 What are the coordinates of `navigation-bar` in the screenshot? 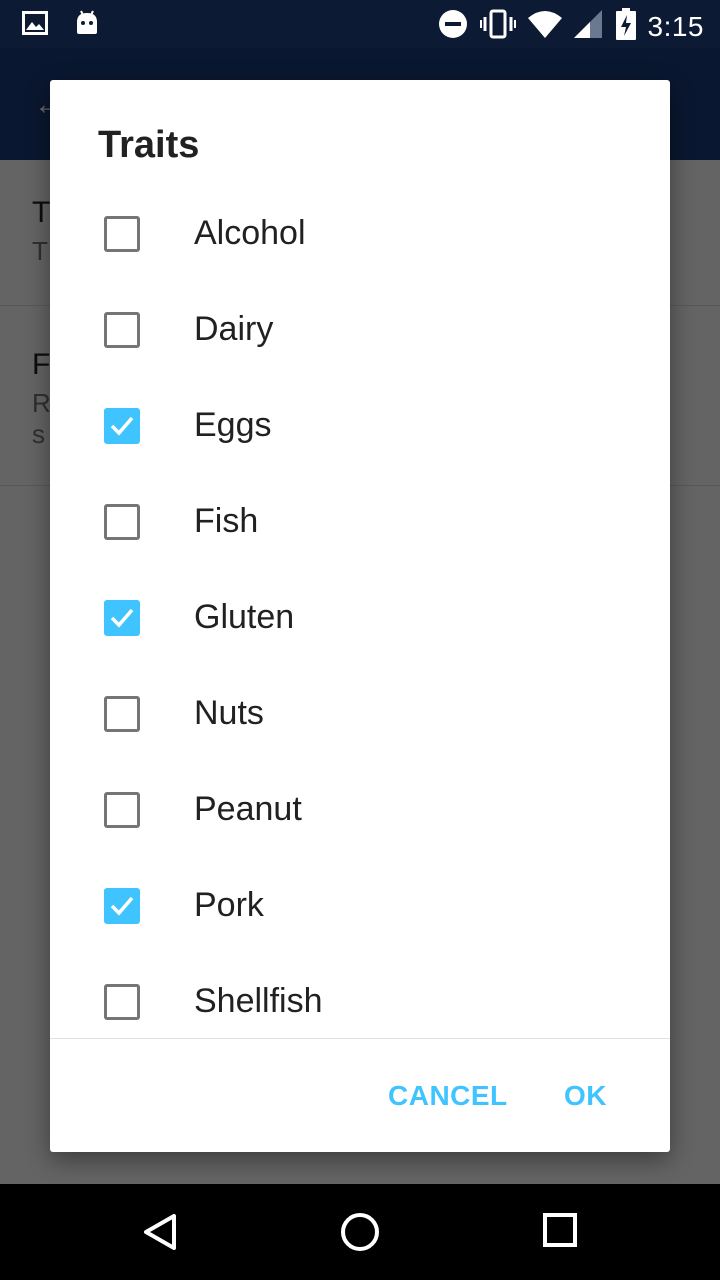 It's located at (360, 1232).